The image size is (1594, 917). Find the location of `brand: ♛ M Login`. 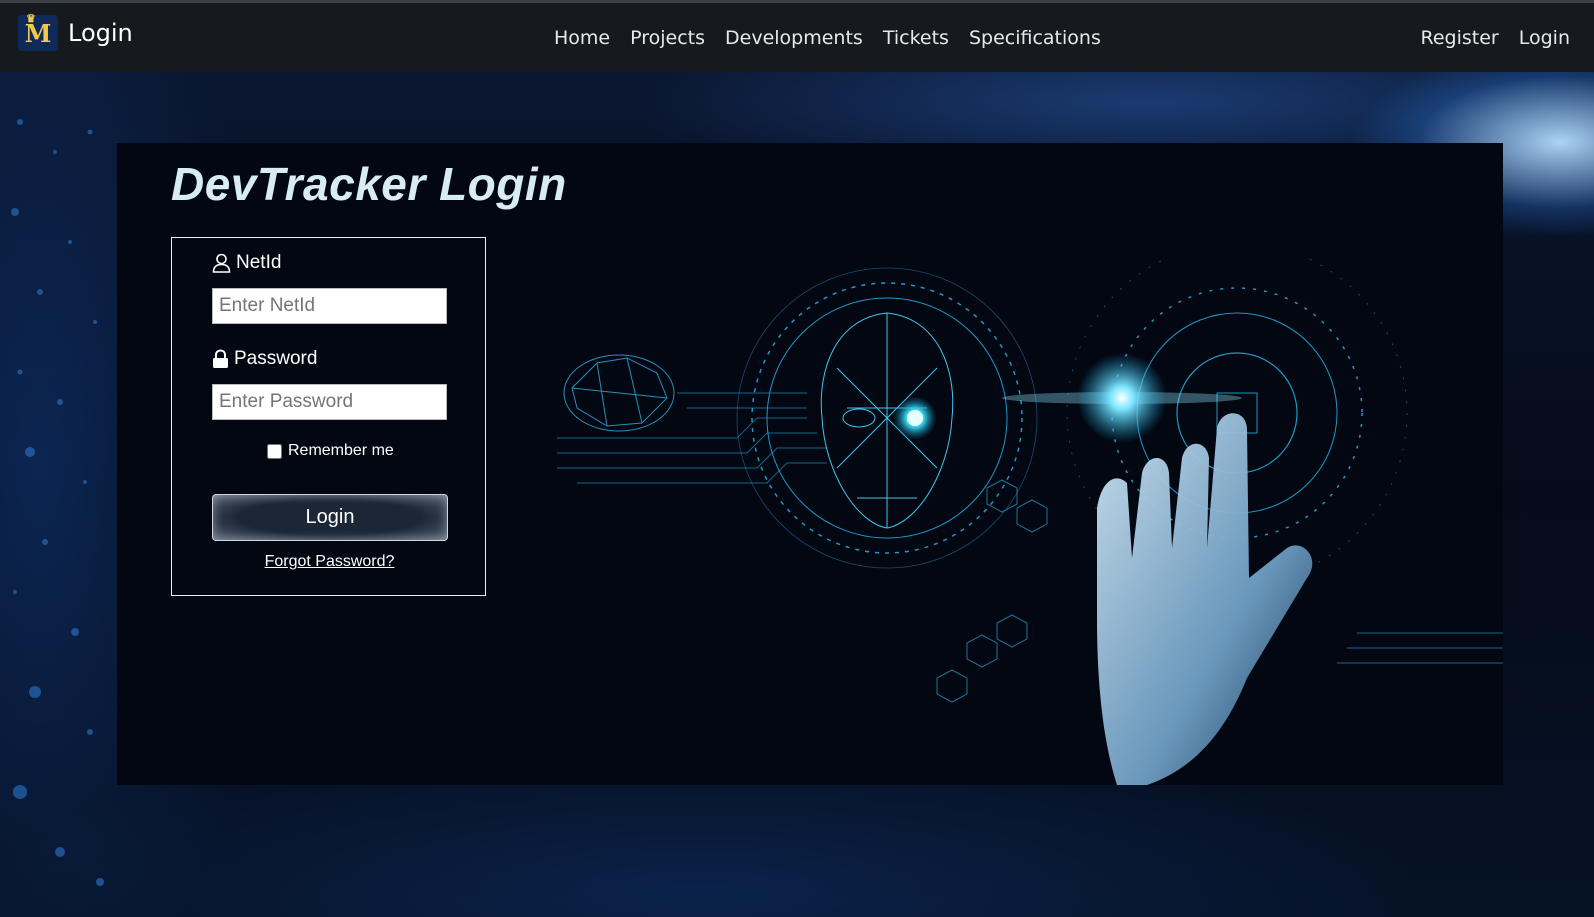

brand: ♛ M Login is located at coordinates (75, 31).